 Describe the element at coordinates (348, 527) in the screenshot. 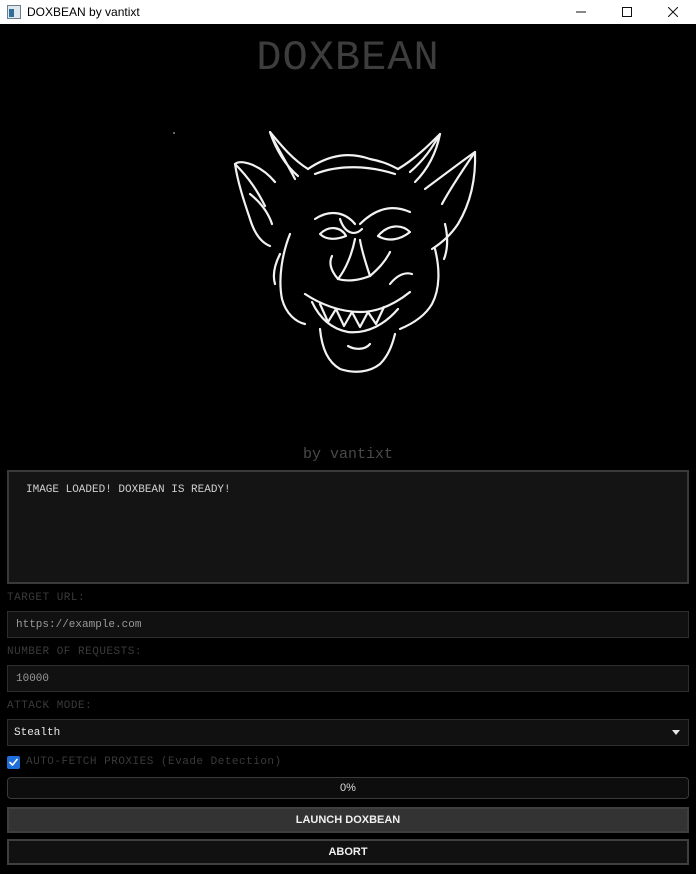

I see `status-log: IMAGE LOADED! DOXBEAN IS READY!` at that location.